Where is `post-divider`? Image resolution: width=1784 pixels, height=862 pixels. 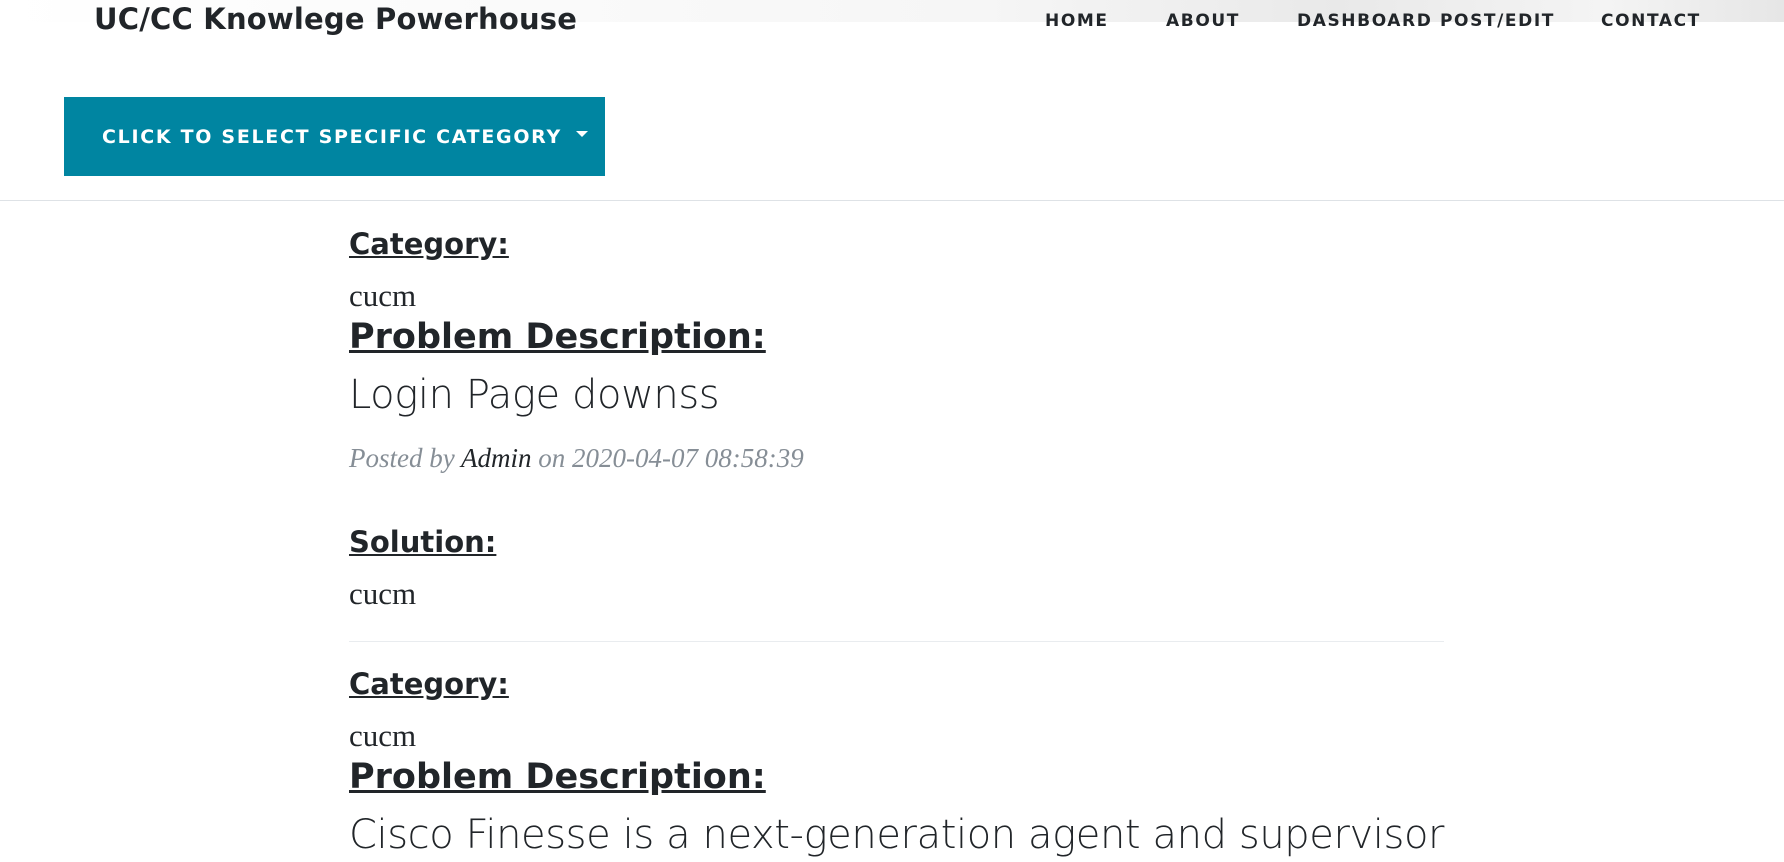 post-divider is located at coordinates (896, 641).